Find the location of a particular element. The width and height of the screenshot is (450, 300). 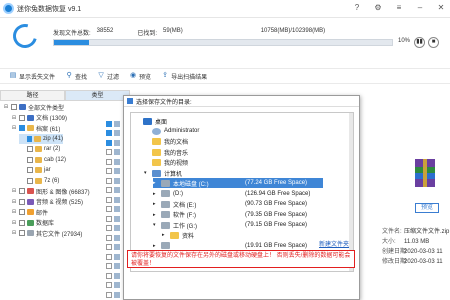

preview-button: 预览 is located at coordinates (427, 208).